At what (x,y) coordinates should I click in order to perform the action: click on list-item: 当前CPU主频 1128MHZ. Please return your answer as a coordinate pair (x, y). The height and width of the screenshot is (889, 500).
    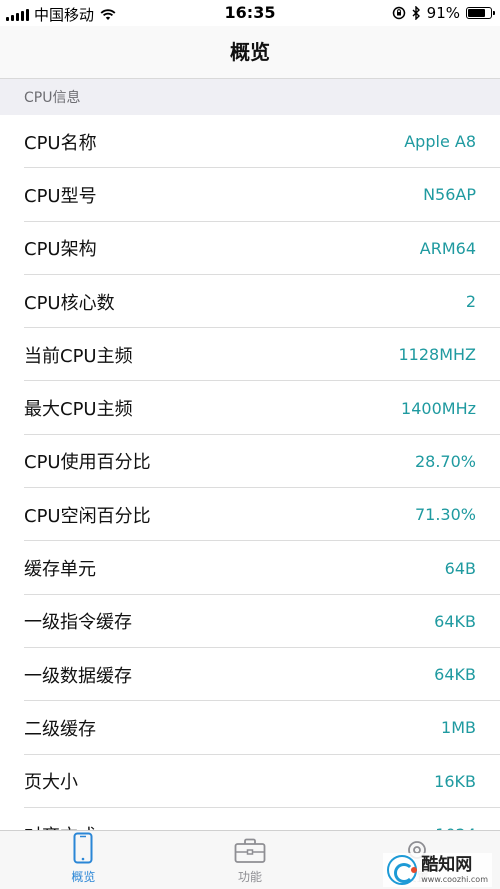
    Looking at the image, I should click on (250, 355).